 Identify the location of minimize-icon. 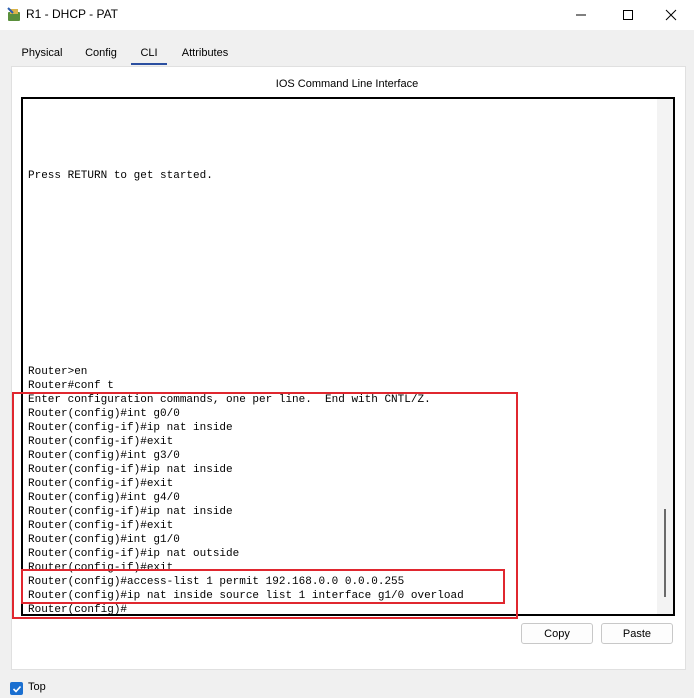
(581, 15).